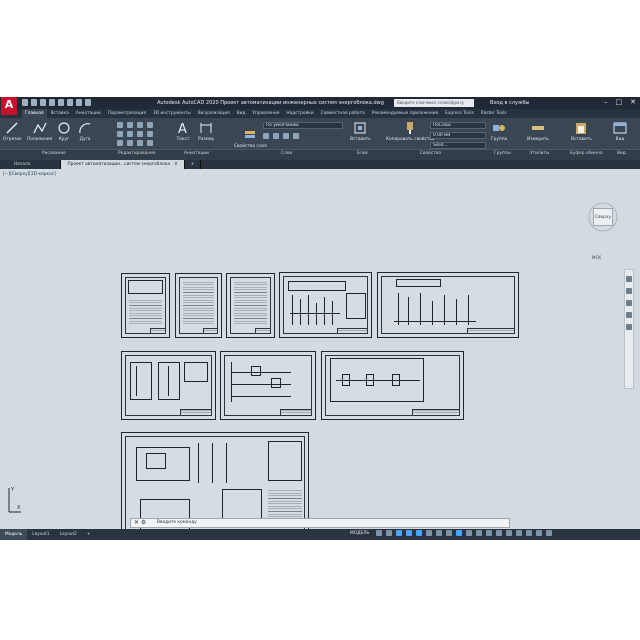  I want to click on copy-icon, so click(120, 134).